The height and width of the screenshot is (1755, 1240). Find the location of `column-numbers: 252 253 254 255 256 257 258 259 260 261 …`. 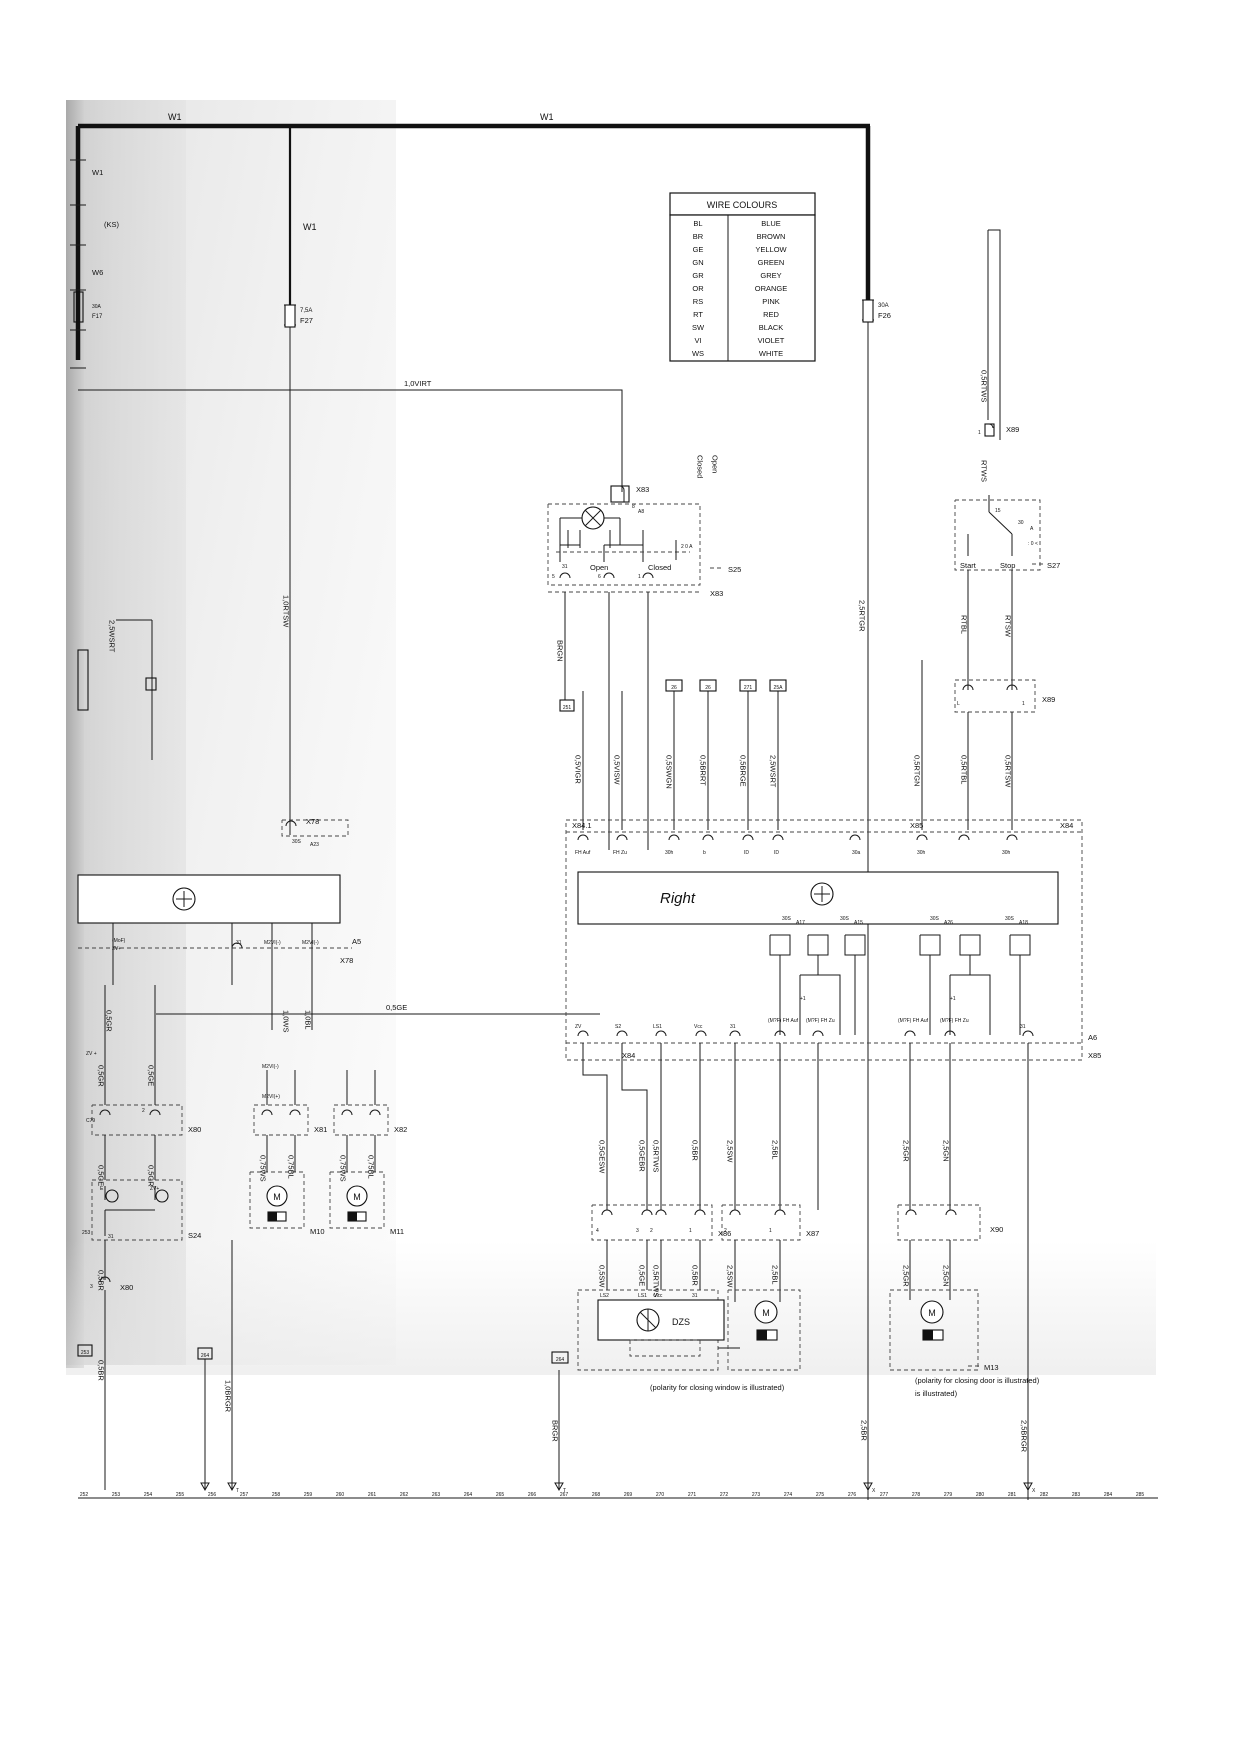

column-numbers: 252 253 254 255 256 257 258 259 260 261 … is located at coordinates (612, 1495).